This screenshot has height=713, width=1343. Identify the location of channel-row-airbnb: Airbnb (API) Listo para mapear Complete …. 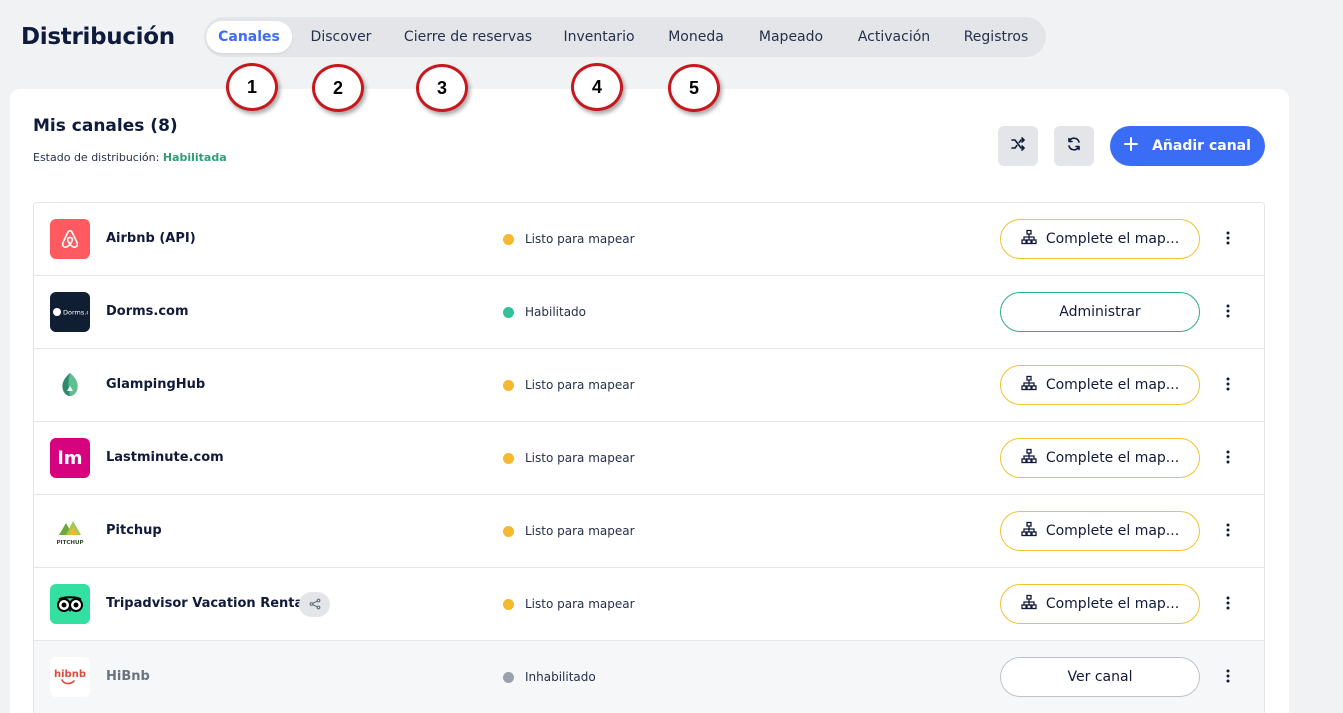
(649, 239).